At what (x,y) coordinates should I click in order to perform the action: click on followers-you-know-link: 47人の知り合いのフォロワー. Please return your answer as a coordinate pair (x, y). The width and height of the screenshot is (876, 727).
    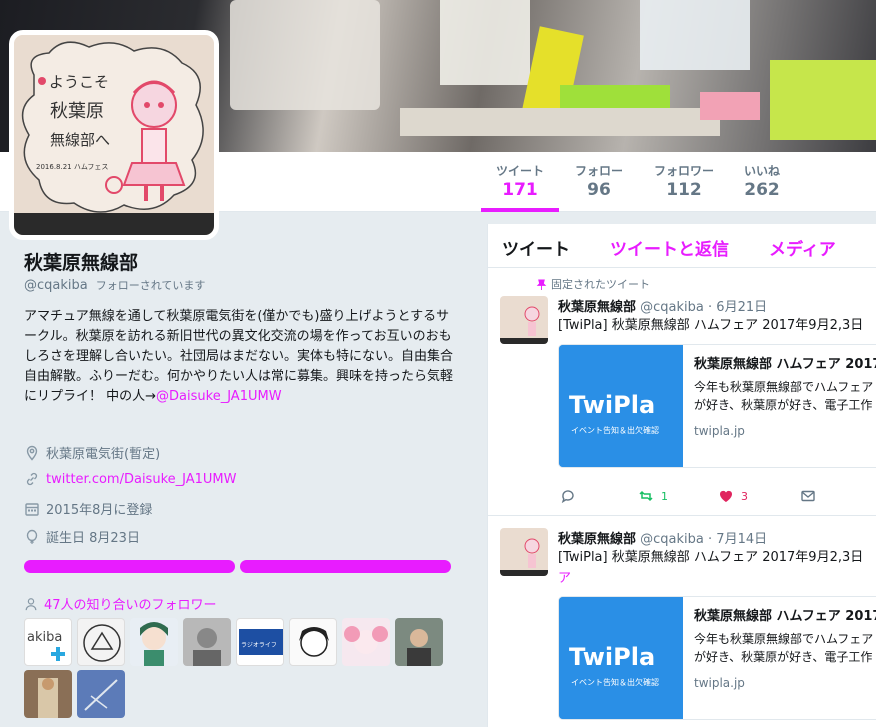
    Looking at the image, I should click on (120, 603).